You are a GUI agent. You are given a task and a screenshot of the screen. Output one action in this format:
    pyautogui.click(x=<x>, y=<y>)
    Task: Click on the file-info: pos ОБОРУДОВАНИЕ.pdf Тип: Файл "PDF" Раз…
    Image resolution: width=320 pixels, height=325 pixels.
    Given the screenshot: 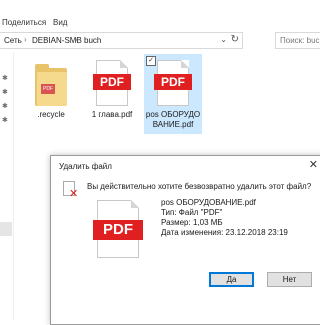 What is the action you would take?
    pyautogui.click(x=224, y=218)
    